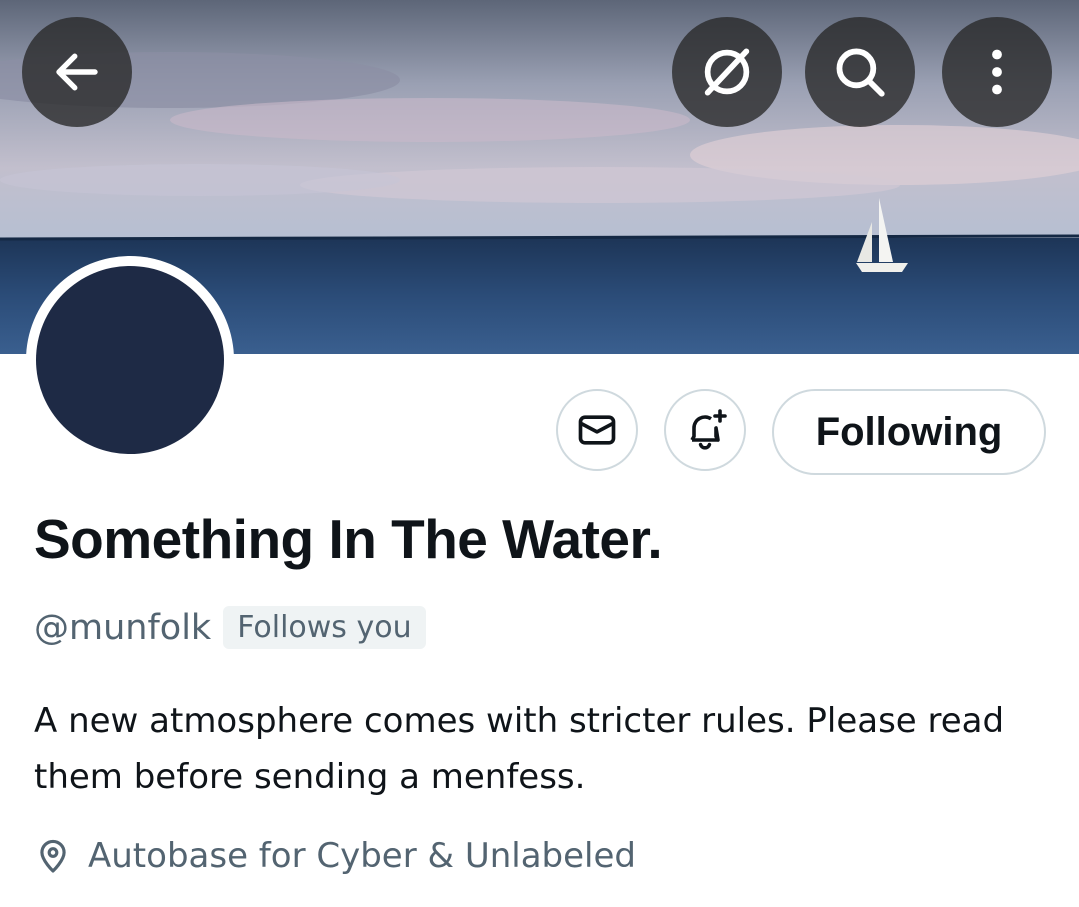 The image size is (1079, 907). What do you see at coordinates (53, 856) in the screenshot?
I see `location-pin-icon` at bounding box center [53, 856].